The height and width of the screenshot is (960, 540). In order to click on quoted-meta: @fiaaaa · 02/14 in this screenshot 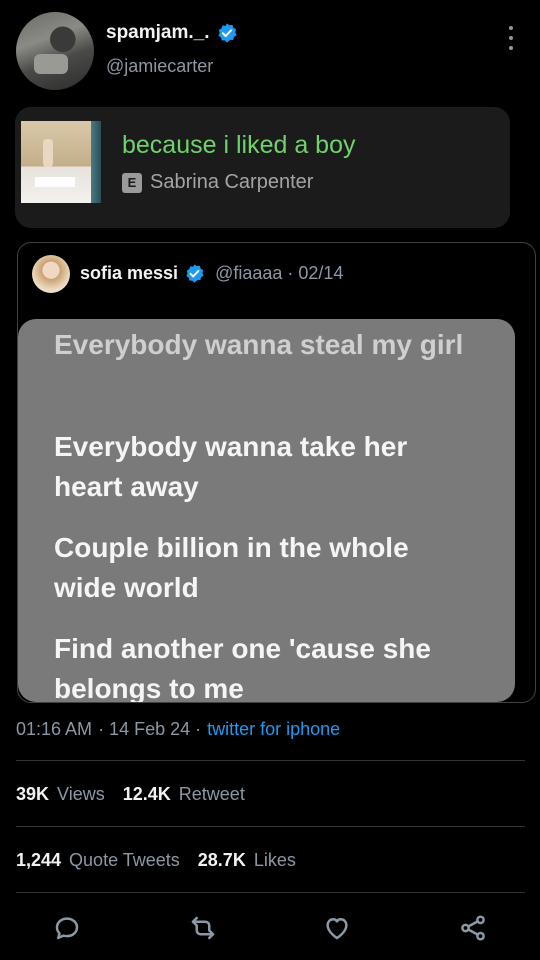, I will do `click(279, 273)`.